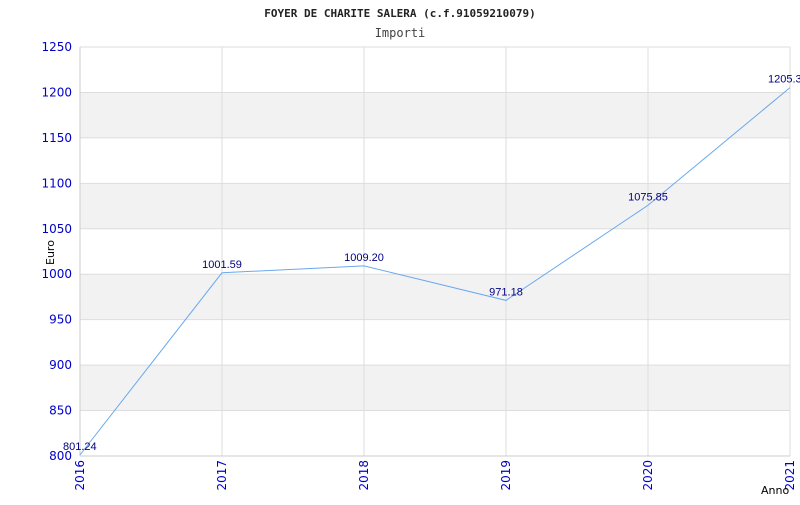  I want to click on y-tick-label: 1250, so click(56, 47).